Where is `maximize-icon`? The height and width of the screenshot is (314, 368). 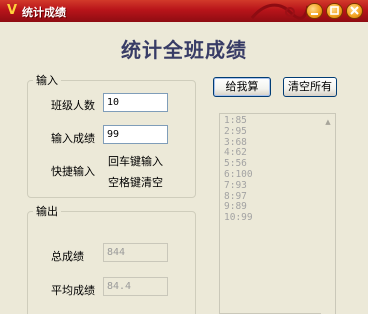 maximize-icon is located at coordinates (334, 10).